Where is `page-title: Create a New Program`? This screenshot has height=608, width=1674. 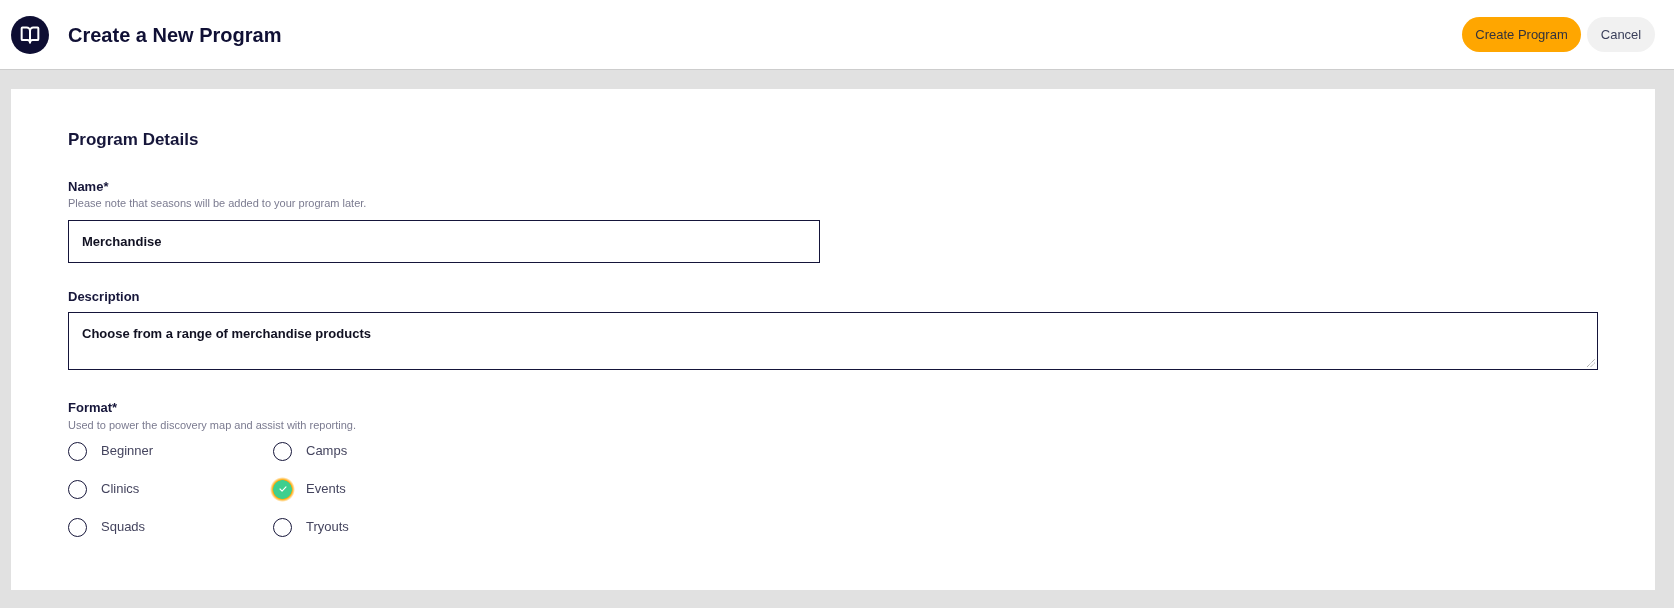 page-title: Create a New Program is located at coordinates (175, 35).